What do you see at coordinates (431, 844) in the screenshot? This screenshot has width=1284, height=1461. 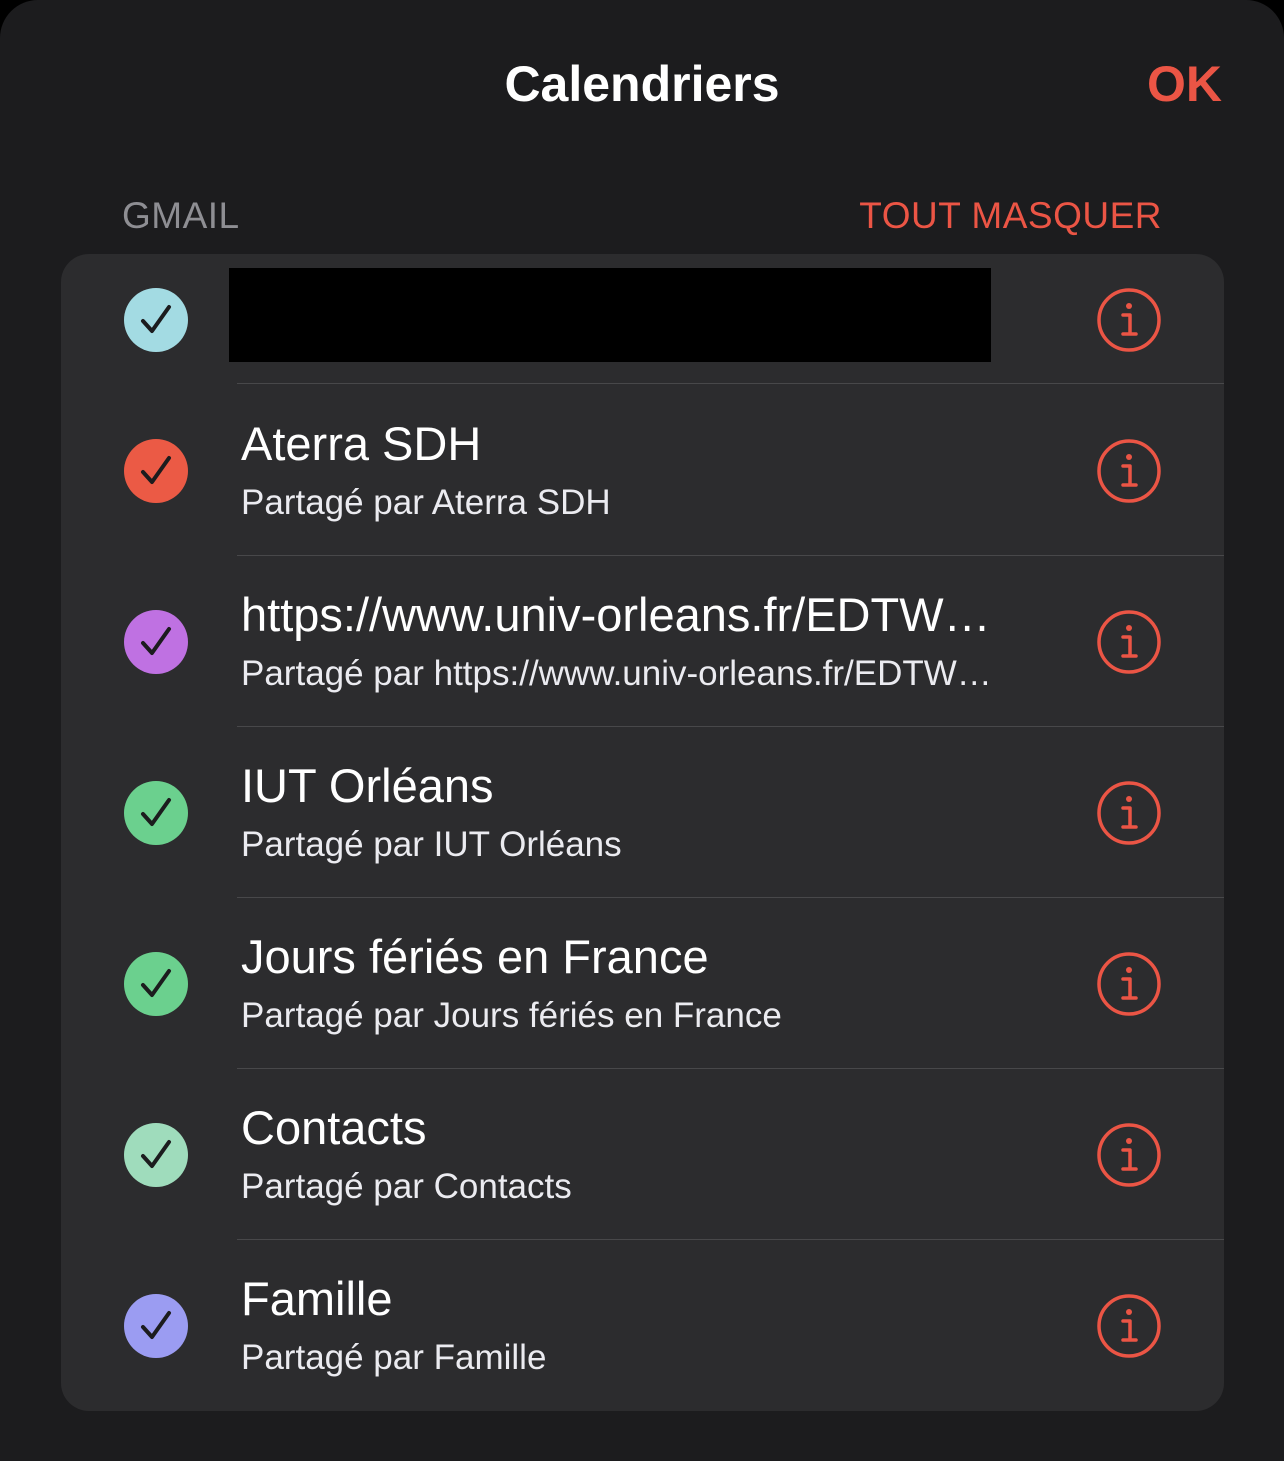 I see `calendar-subtitle: Partagé par IUT Orléans` at bounding box center [431, 844].